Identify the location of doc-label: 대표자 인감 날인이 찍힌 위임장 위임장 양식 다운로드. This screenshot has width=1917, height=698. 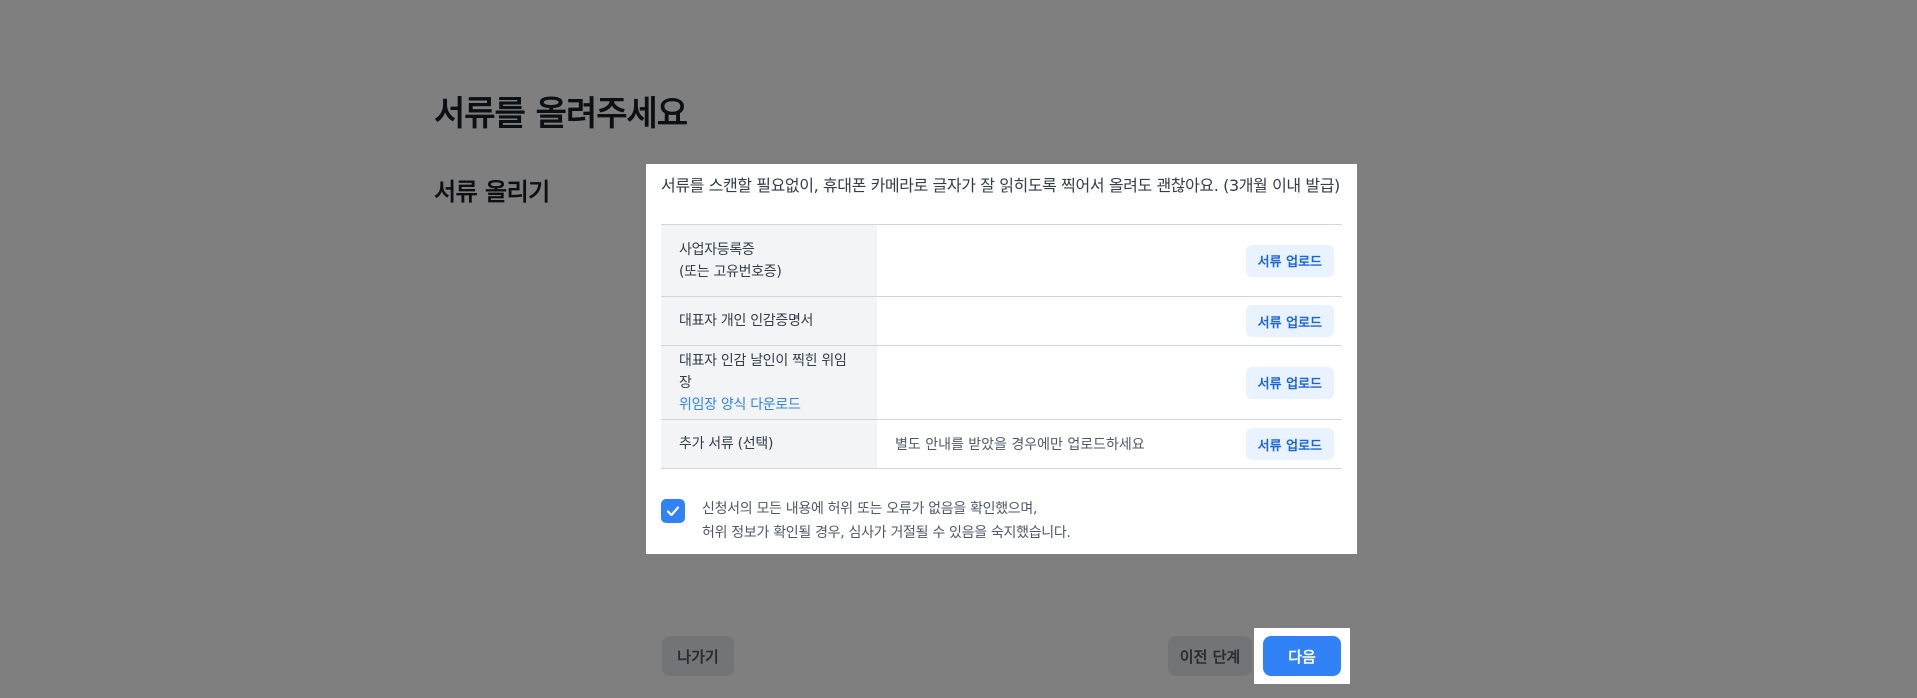
(769, 382).